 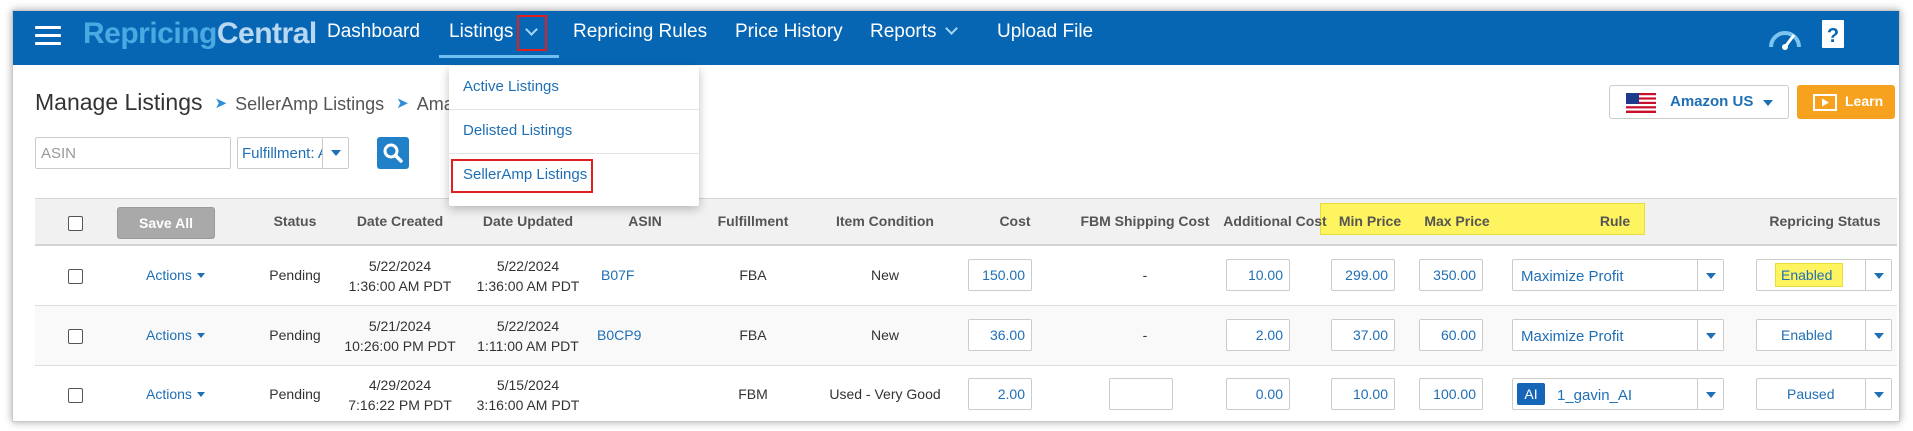 I want to click on max-price-input: 100.00, so click(x=1451, y=394).